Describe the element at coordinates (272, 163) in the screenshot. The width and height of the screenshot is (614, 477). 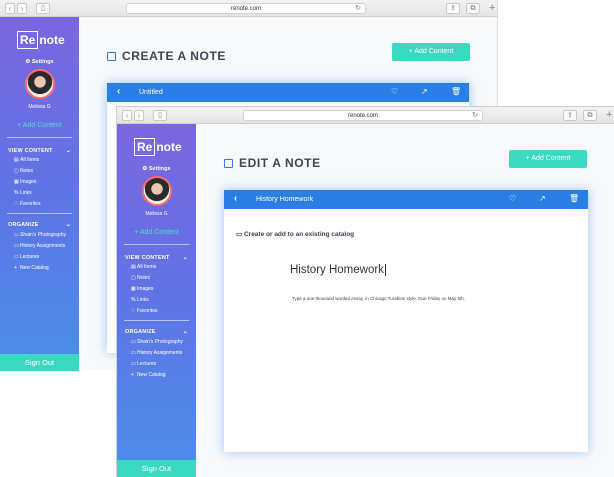
I see `page-title: EDIT A NOTE` at that location.